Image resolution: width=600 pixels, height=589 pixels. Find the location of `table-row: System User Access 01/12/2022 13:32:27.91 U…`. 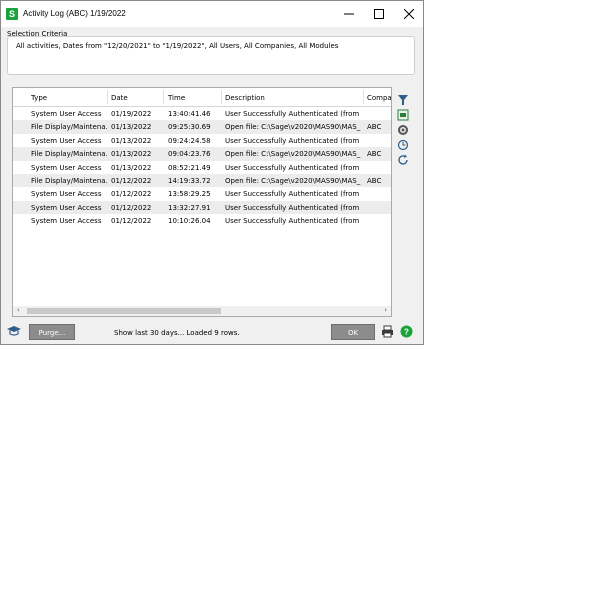

table-row: System User Access 01/12/2022 13:32:27.91 U… is located at coordinates (202, 207).